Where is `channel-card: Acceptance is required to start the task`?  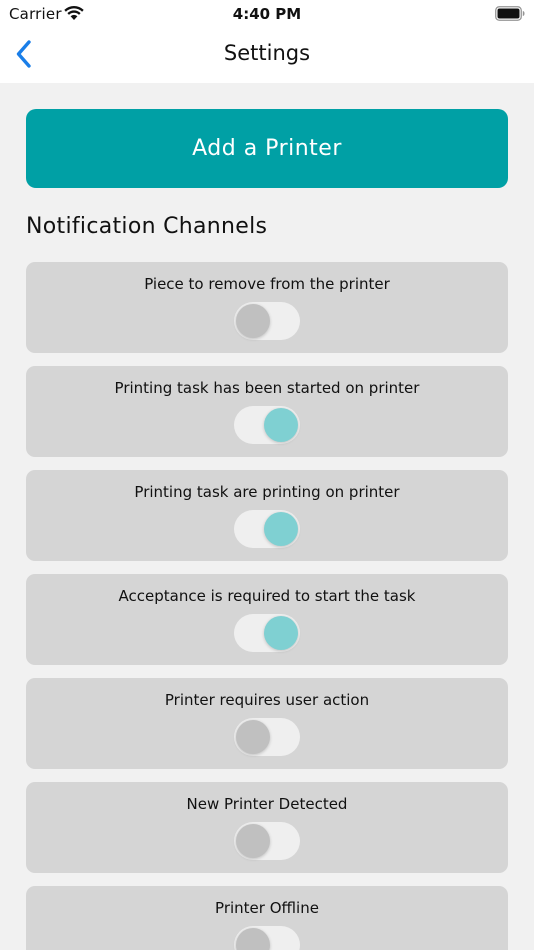 channel-card: Acceptance is required to start the task is located at coordinates (267, 619).